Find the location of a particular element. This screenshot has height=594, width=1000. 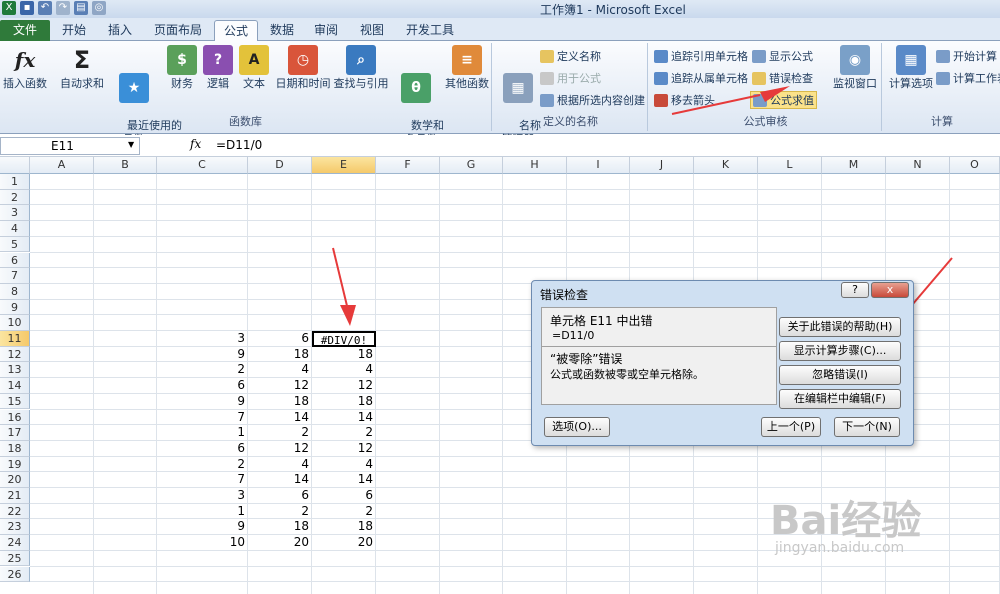

error-description: 公式或函数被零或空单元格除。 is located at coordinates (627, 374).